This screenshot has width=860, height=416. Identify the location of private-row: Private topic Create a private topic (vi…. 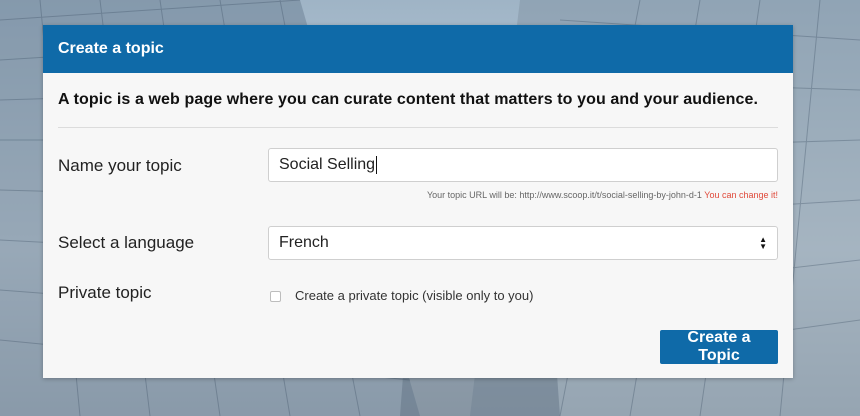
(418, 305).